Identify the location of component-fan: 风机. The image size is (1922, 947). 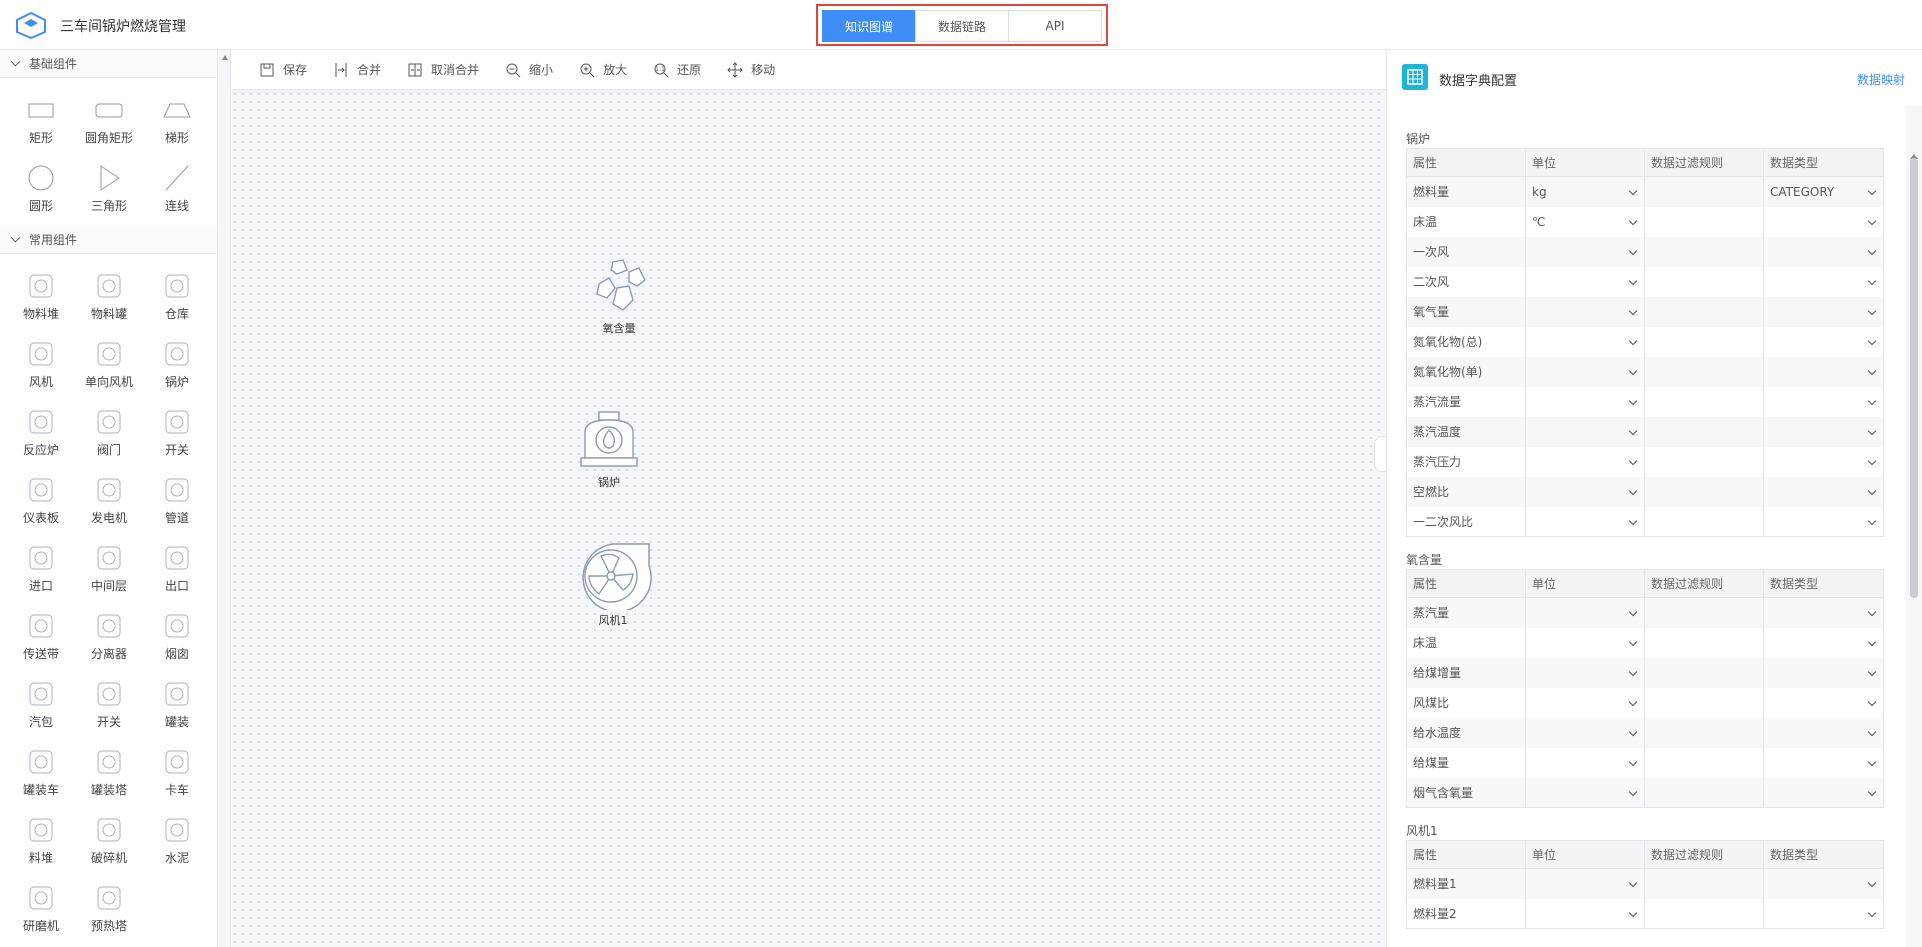
(41, 364).